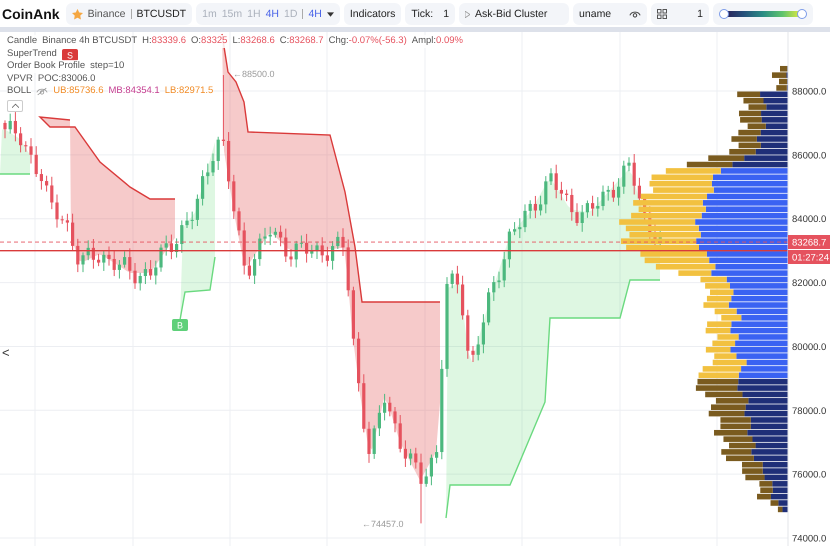  Describe the element at coordinates (446, 14) in the screenshot. I see `tick-value: 1` at that location.